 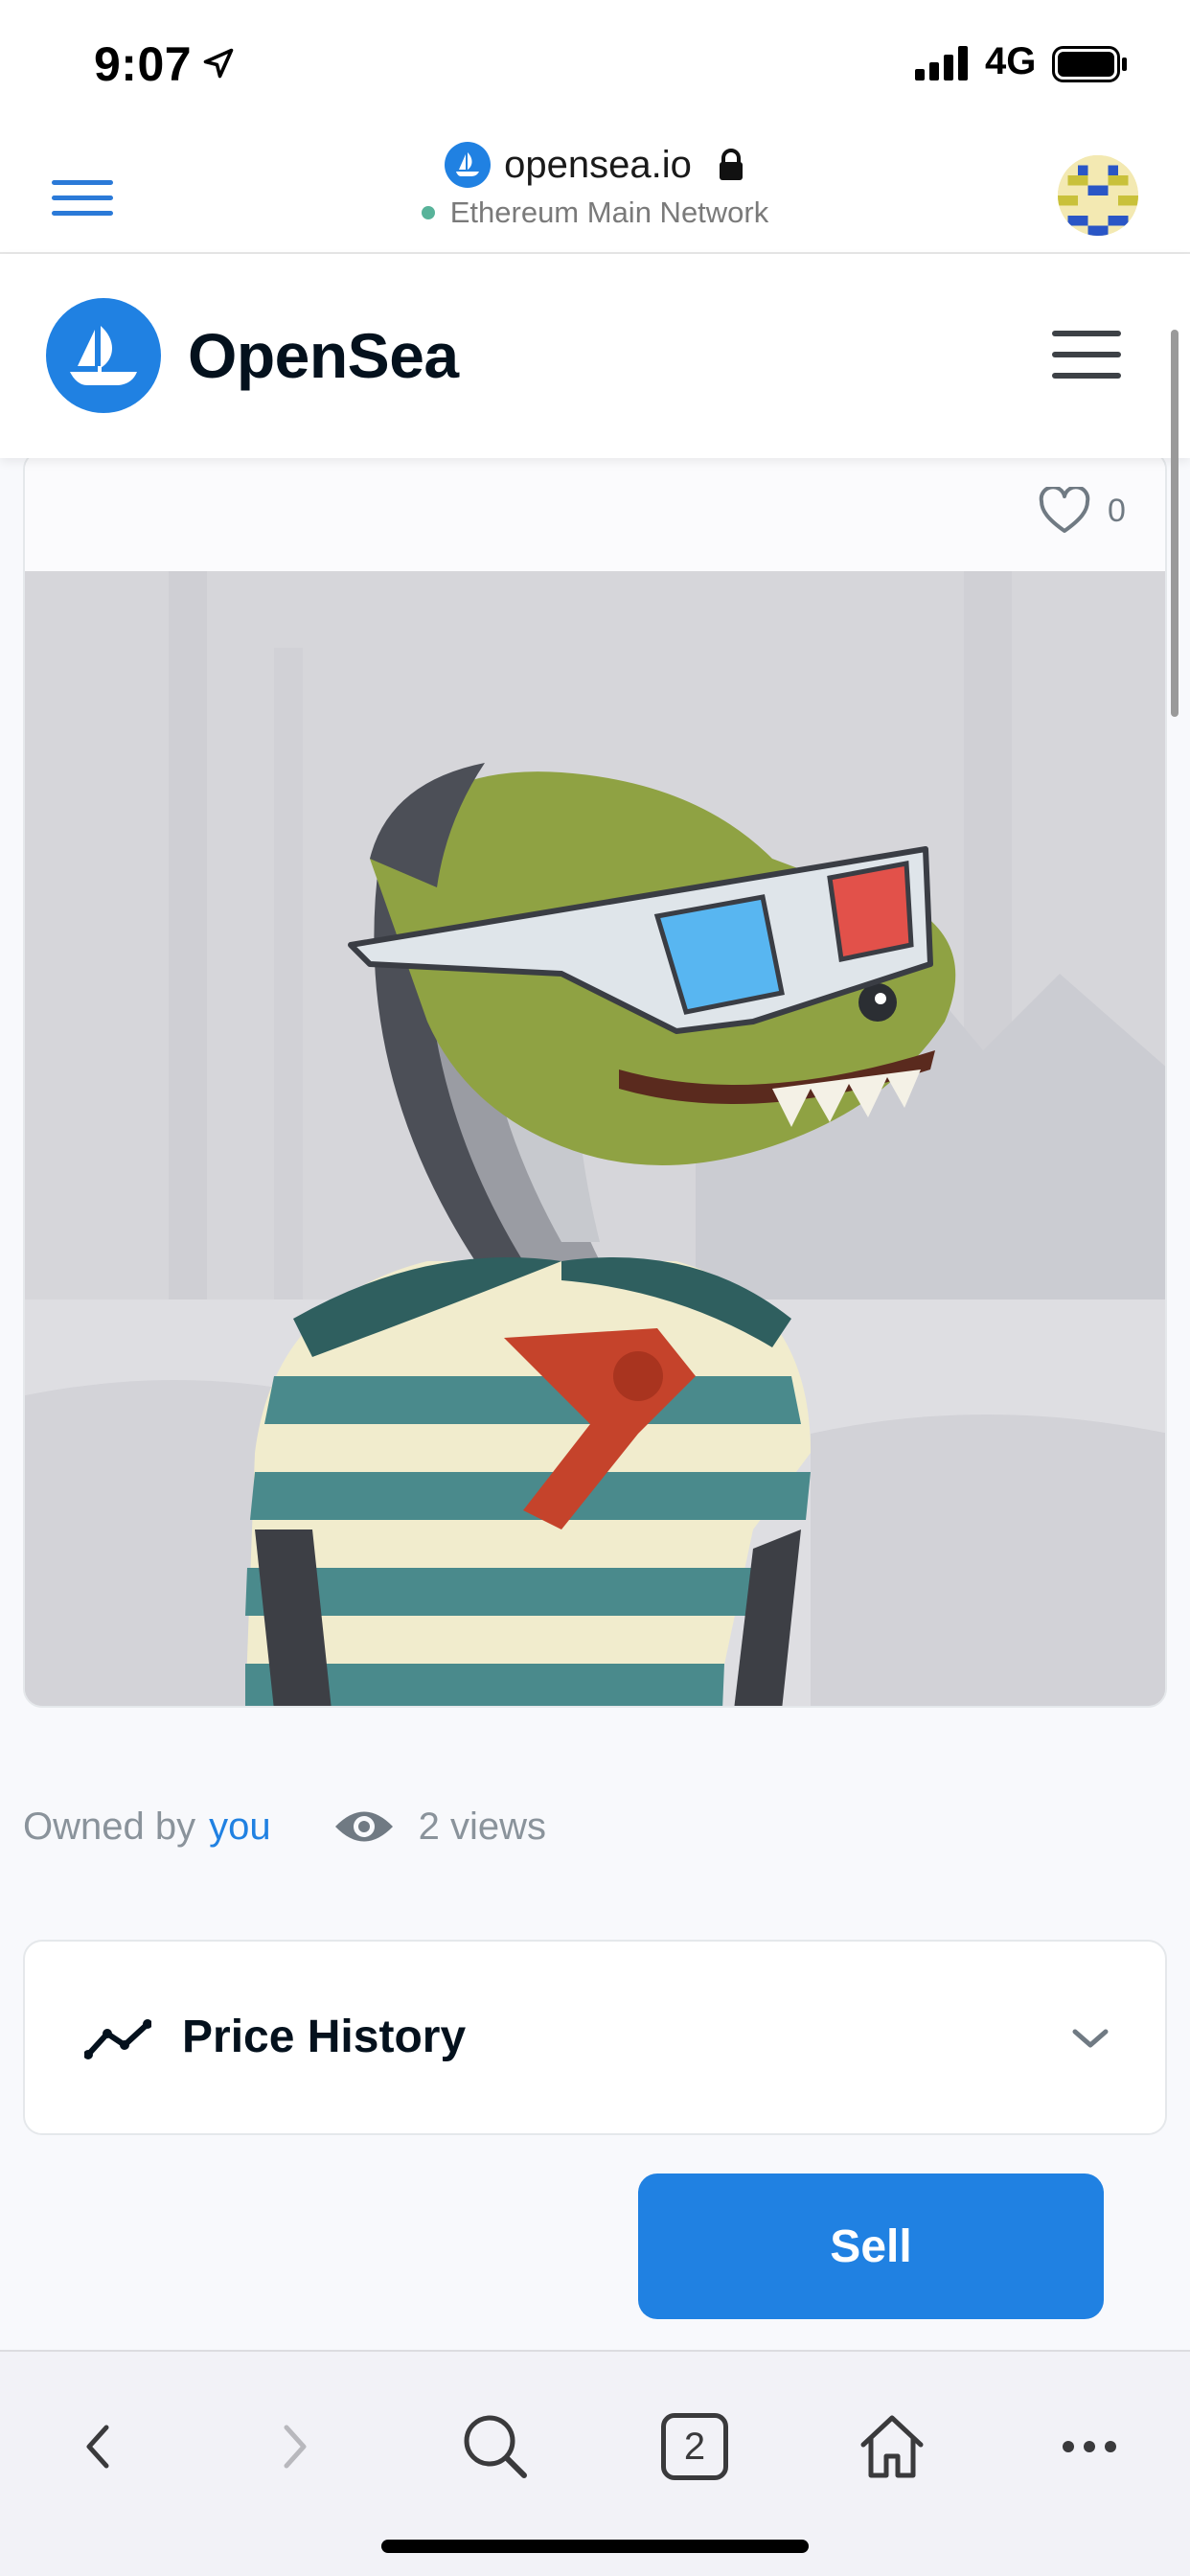 I want to click on browser-bar: opensea.io Ethereum Main Network, so click(x=595, y=189).